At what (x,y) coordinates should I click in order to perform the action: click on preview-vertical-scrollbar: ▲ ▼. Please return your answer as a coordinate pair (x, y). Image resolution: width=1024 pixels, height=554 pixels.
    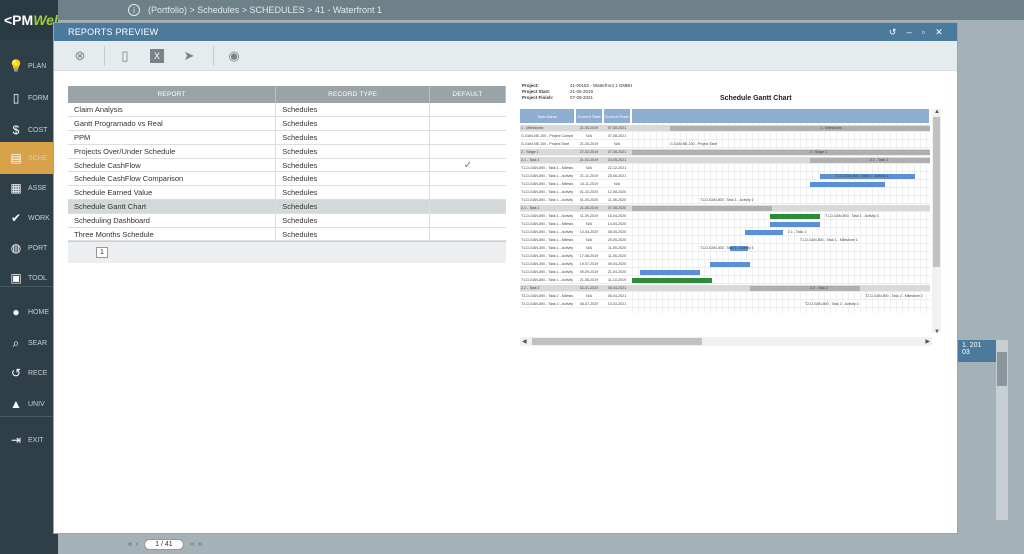
    Looking at the image, I should click on (936, 222).